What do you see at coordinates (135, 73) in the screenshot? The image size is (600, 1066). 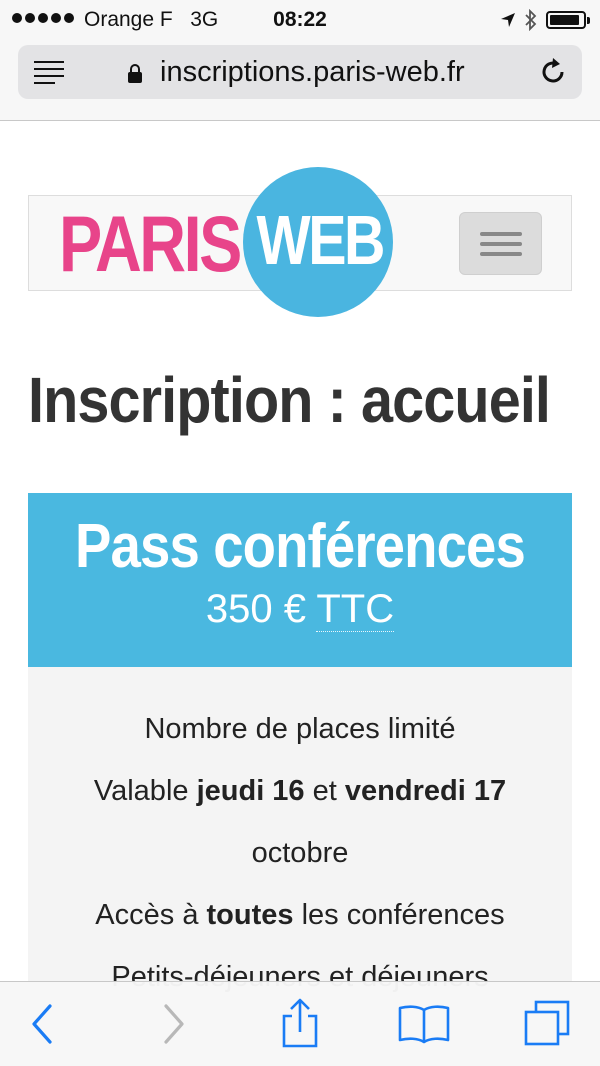 I see `lock-icon` at bounding box center [135, 73].